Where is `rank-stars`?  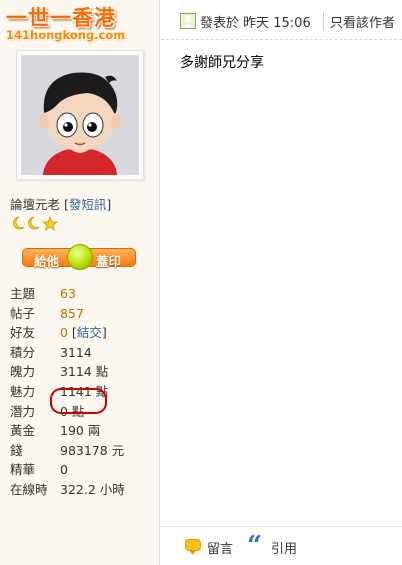
rank-stars is located at coordinates (34, 223).